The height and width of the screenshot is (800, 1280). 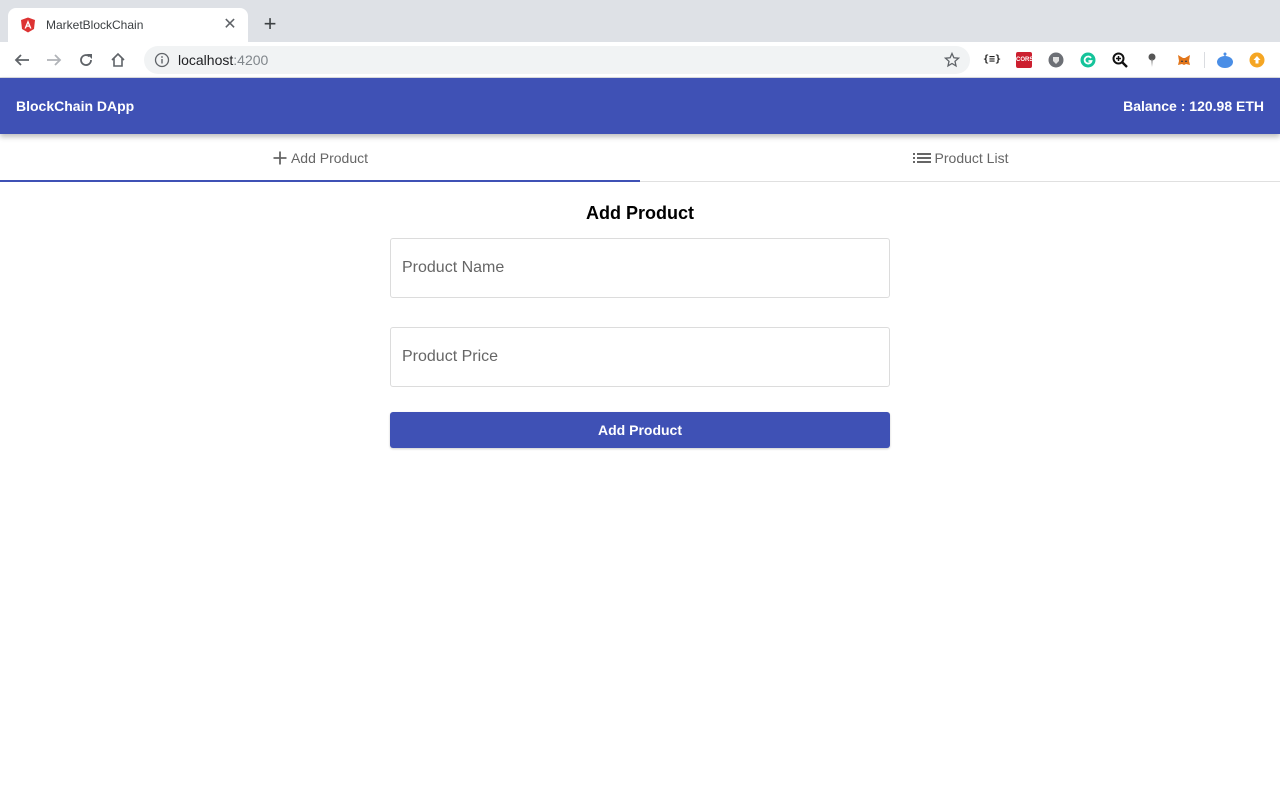 I want to click on back-arrow-icon, so click(x=21, y=59).